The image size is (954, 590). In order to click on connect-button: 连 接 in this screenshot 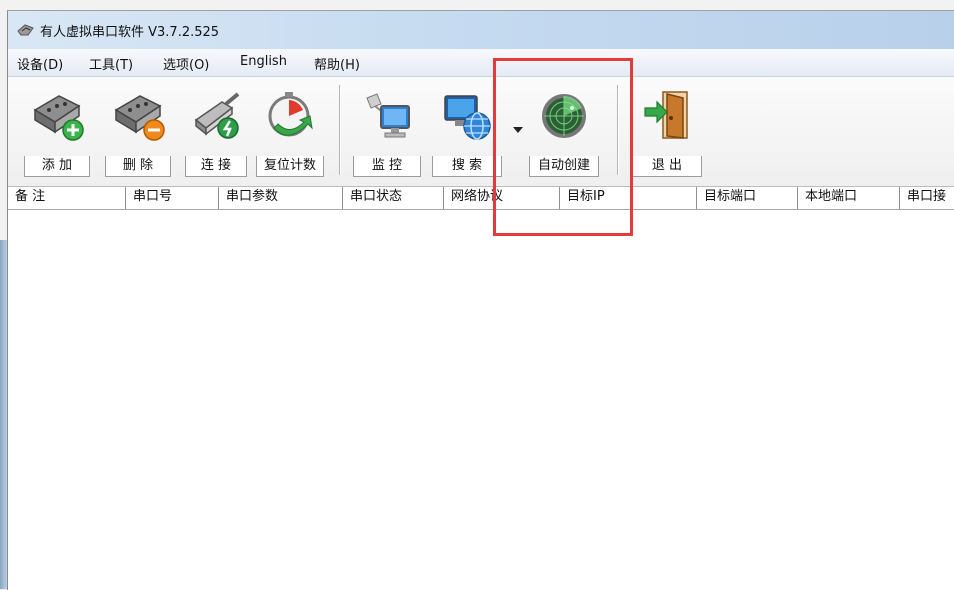, I will do `click(216, 131)`.